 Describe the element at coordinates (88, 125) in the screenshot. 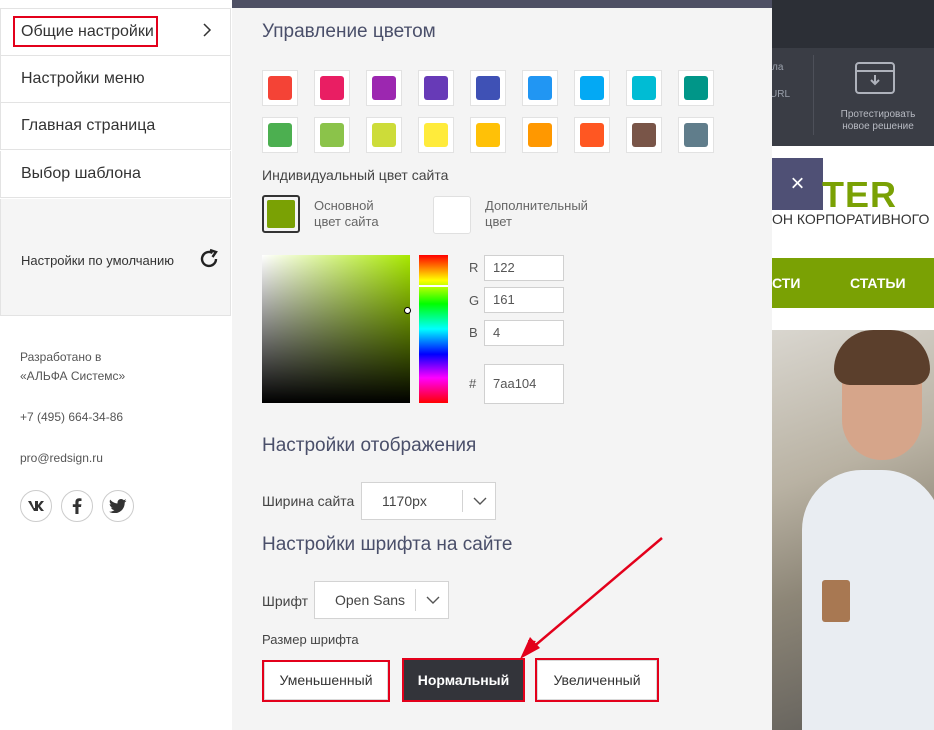

I see `menu-item-label: Главная страница` at that location.